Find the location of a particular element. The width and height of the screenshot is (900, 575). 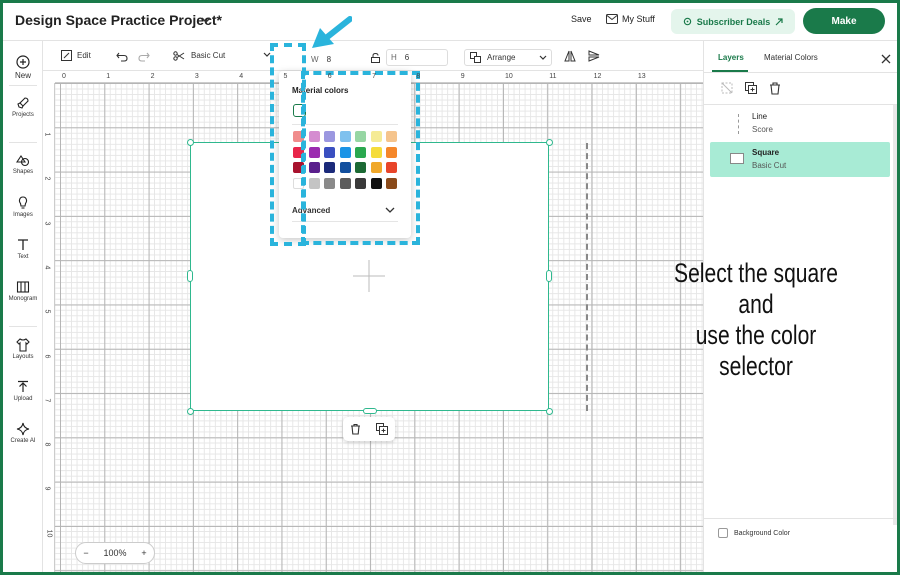

flip-vertical-icon is located at coordinates (594, 56).